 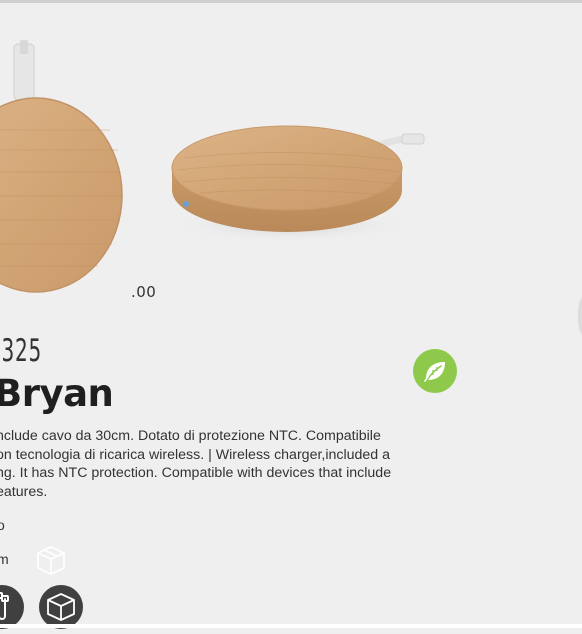 What do you see at coordinates (580, 316) in the screenshot?
I see `page-edge-mark` at bounding box center [580, 316].